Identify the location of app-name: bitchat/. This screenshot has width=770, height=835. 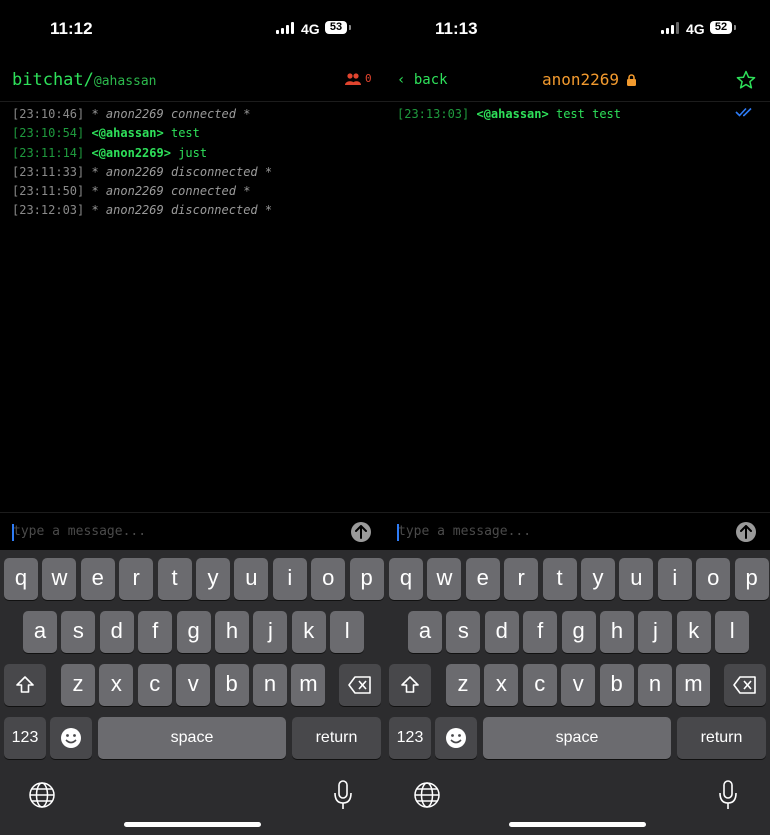
(53, 80).